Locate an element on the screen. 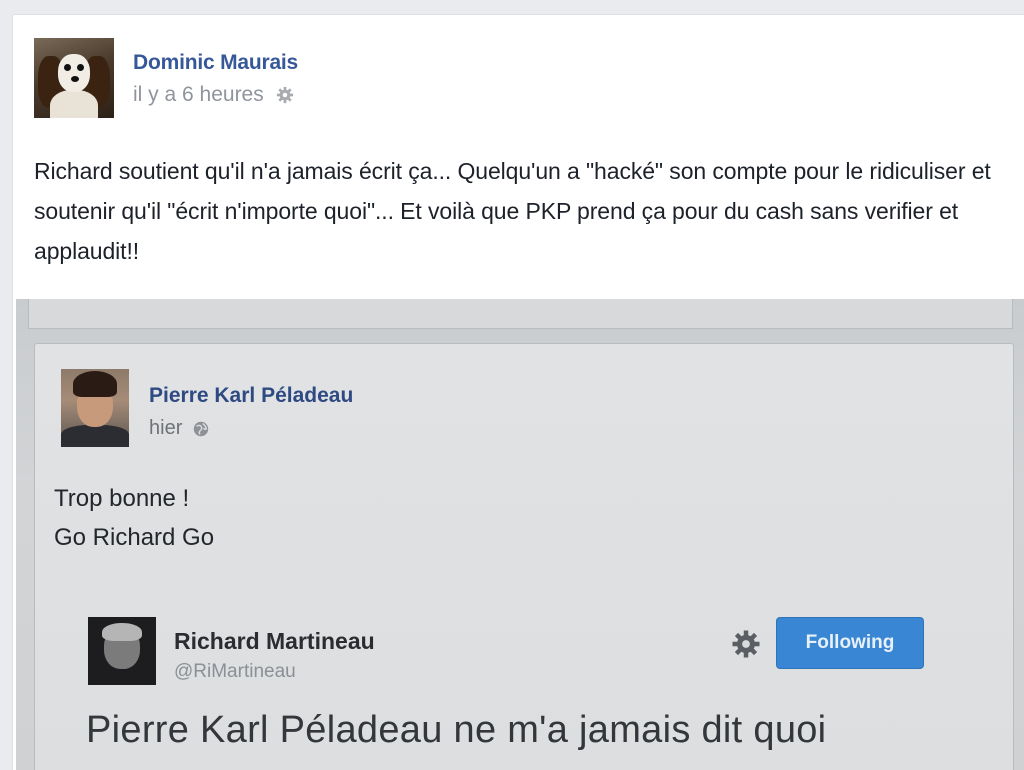 The image size is (1024, 770). tweet-author-avatar is located at coordinates (122, 651).